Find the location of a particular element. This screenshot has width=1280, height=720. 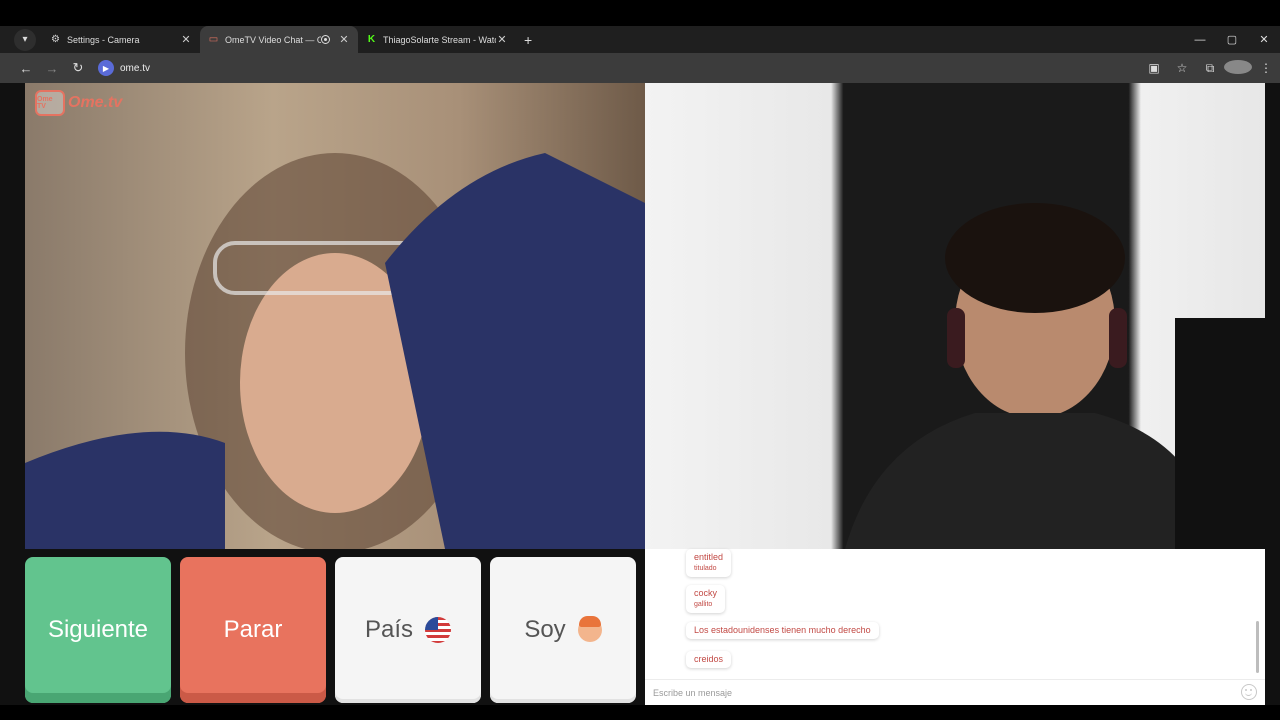

message-text: creidos is located at coordinates (709, 659).